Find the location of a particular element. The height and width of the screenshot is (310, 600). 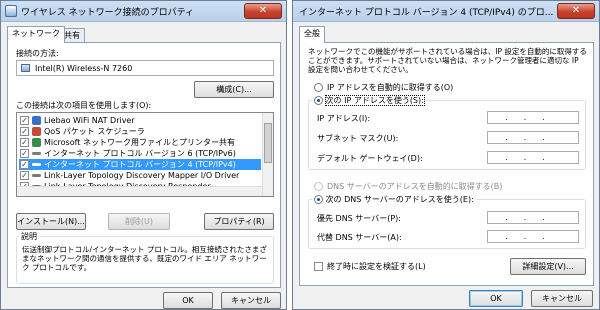

adapter-name: Intel(R) Wireless-N 7260 is located at coordinates (84, 68).